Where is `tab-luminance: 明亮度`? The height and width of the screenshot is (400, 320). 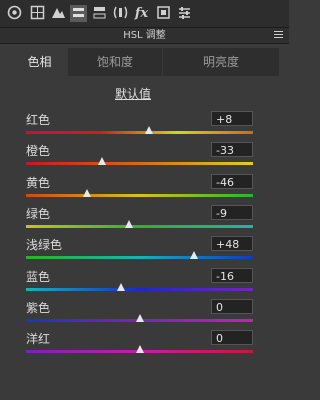 tab-luminance: 明亮度 is located at coordinates (221, 62).